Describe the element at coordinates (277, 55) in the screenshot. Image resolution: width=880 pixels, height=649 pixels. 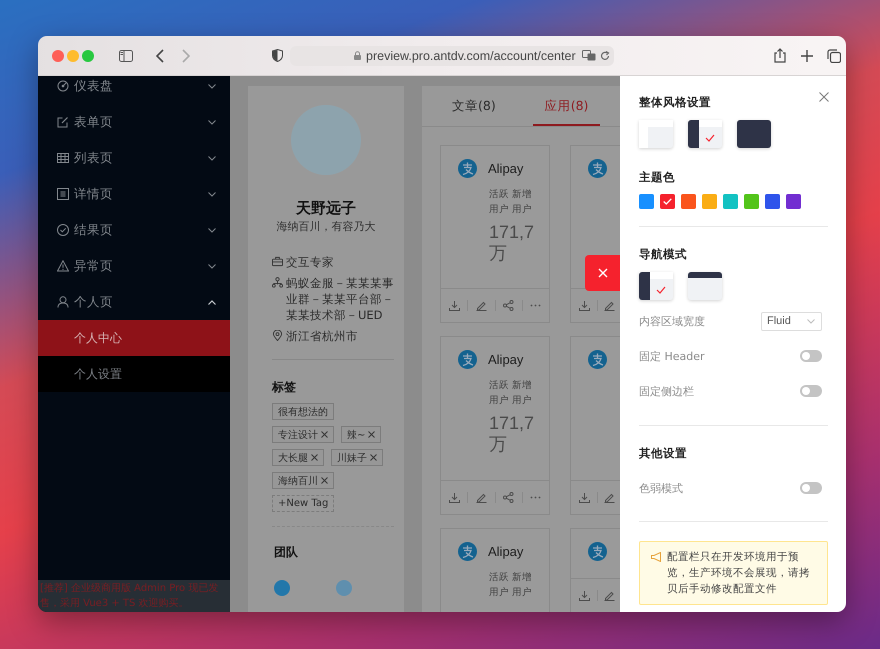
I see `shield-icon` at that location.